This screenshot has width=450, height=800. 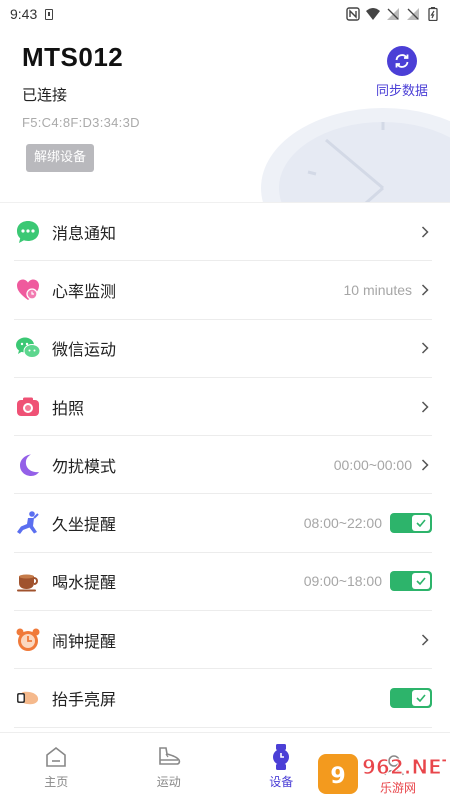 I want to click on connection-status: 已连接, so click(x=45, y=95).